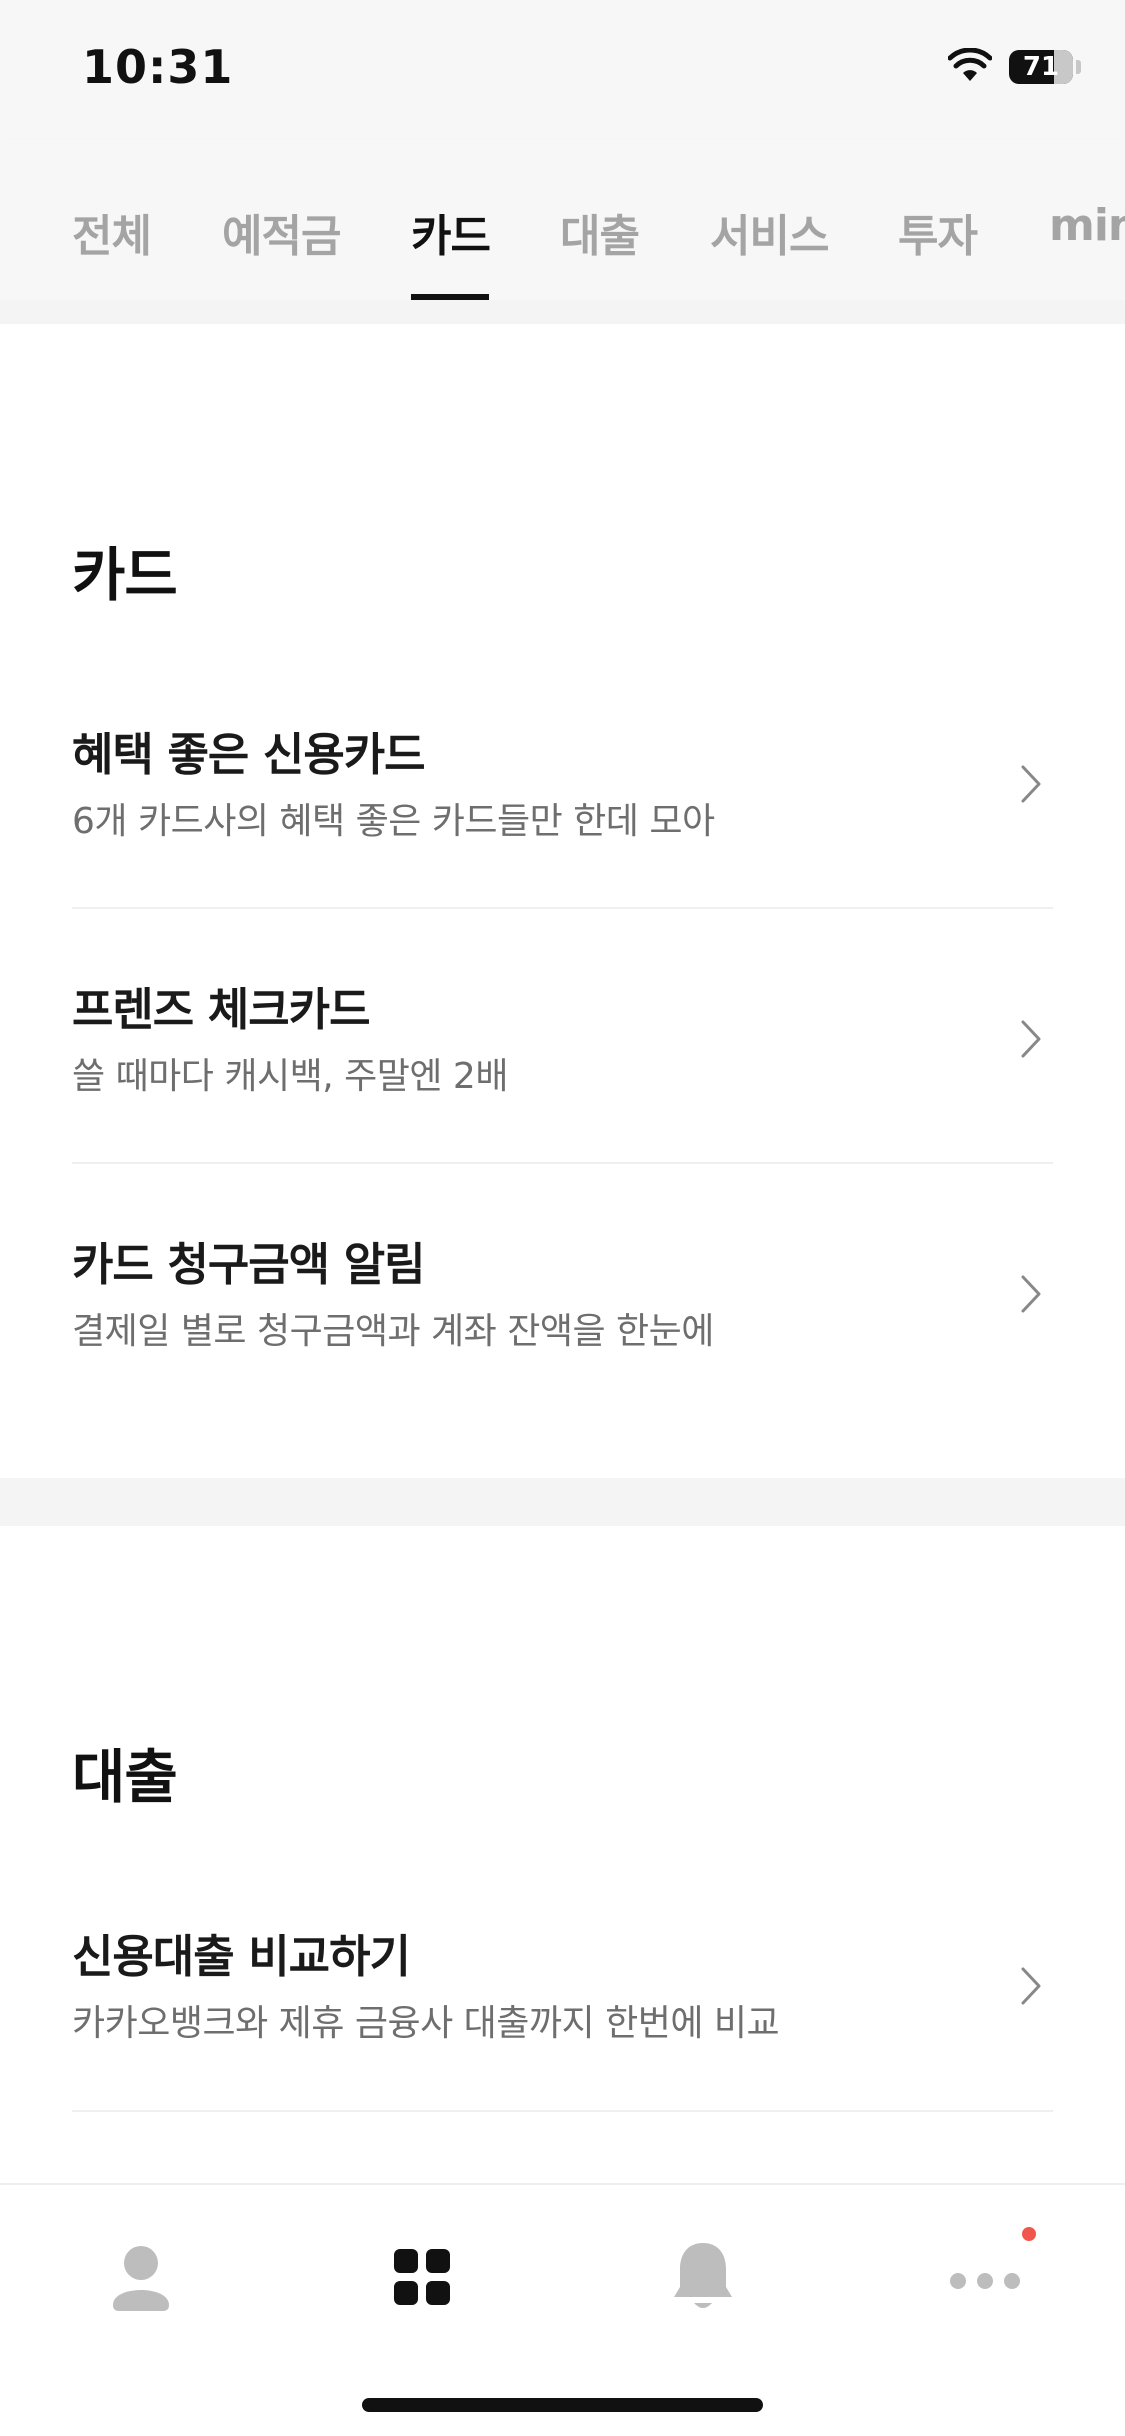  Describe the element at coordinates (1078, 67) in the screenshot. I see `battery-cap` at that location.